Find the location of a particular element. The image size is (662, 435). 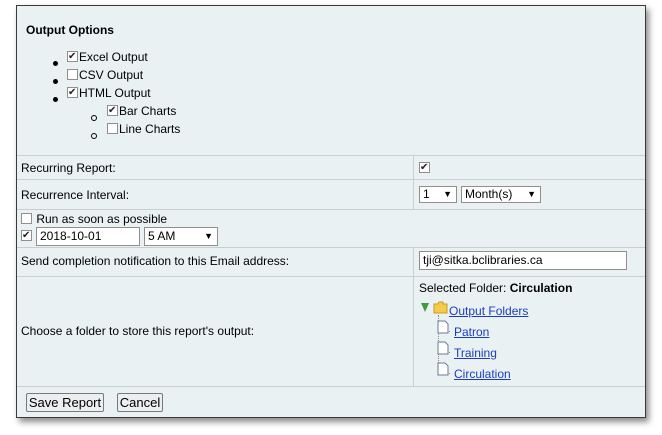

save-report-button: Save Report is located at coordinates (65, 402).